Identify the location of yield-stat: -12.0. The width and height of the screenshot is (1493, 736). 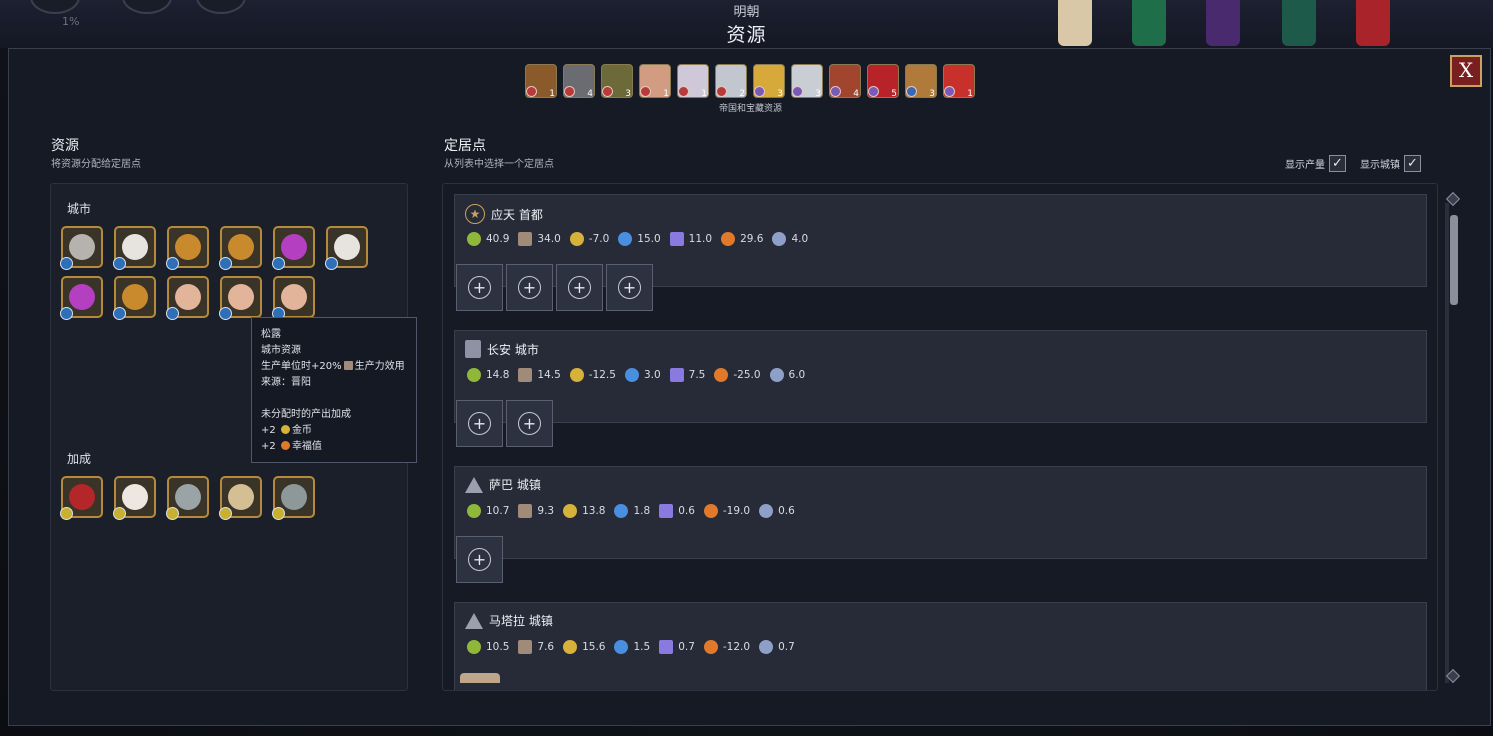
(726, 647).